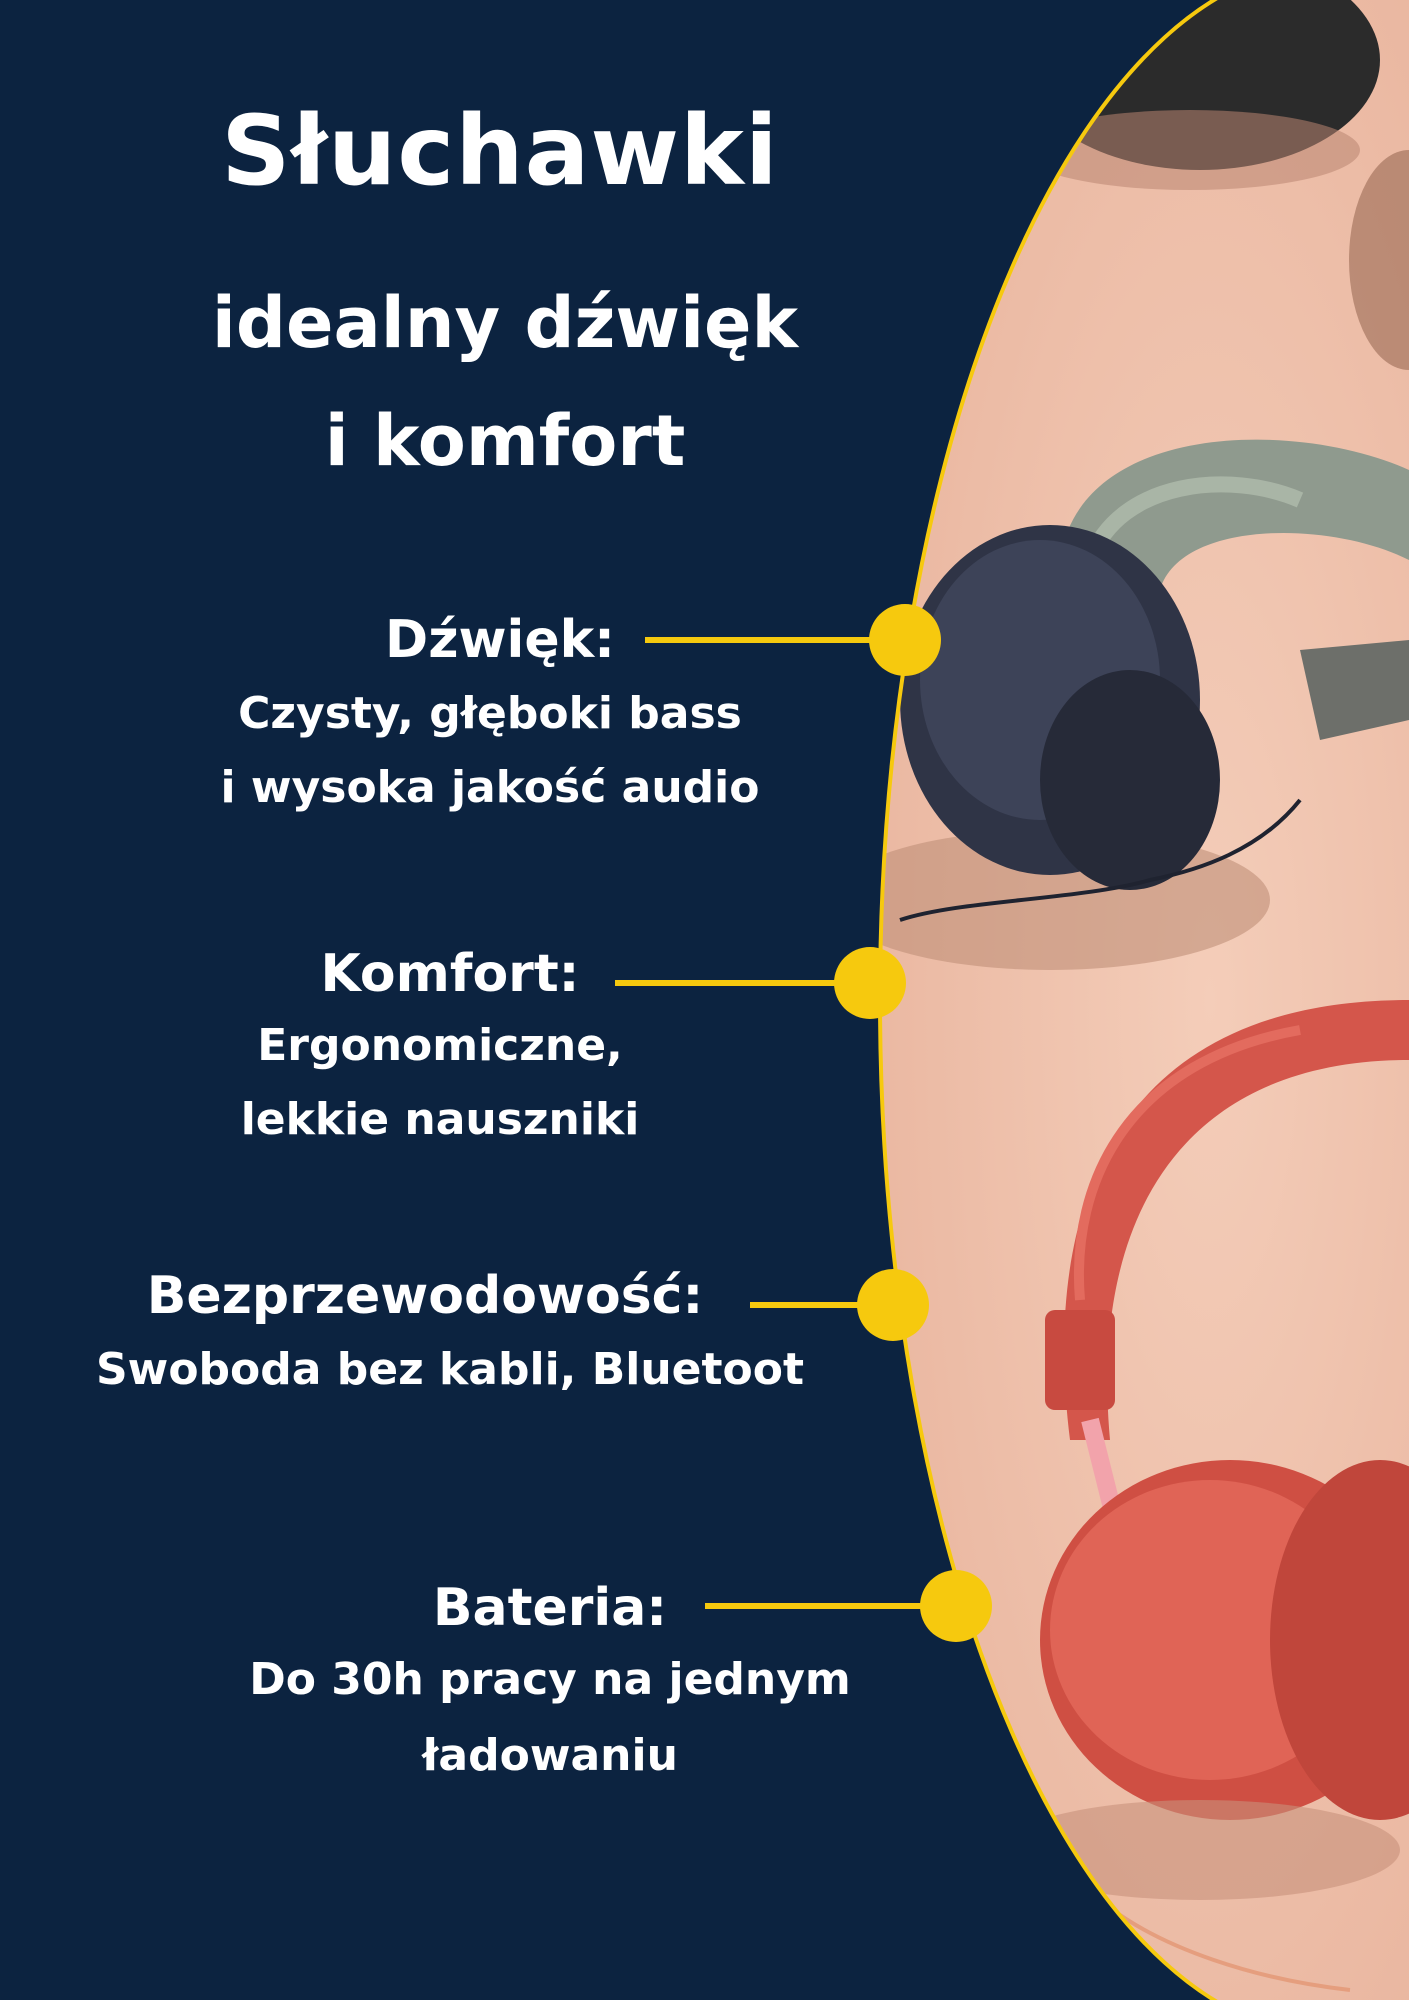  Describe the element at coordinates (440, 1045) in the screenshot. I see `feature-desc-komfort-1: Ergonomiczne,` at that location.